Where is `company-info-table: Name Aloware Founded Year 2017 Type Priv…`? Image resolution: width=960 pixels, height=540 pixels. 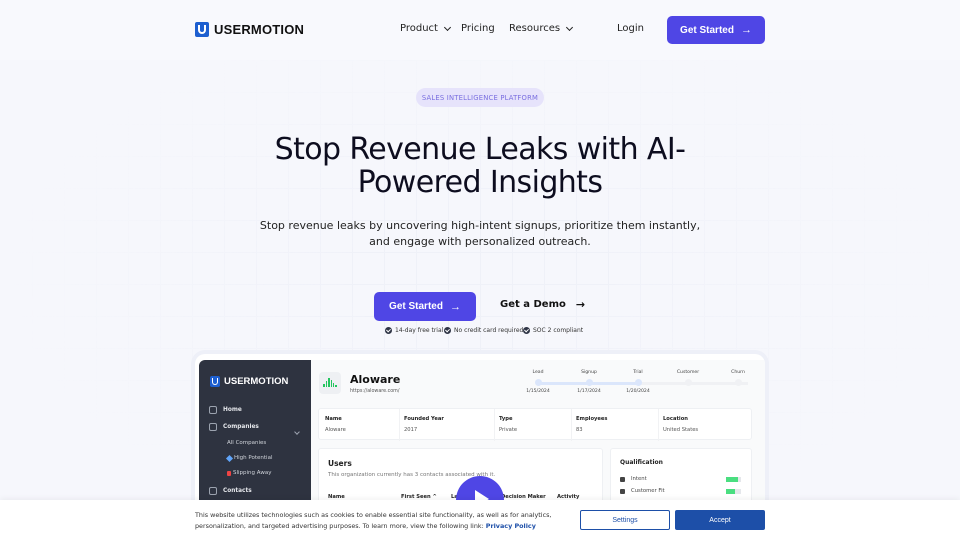
company-info-table: Name Aloware Founded Year 2017 Type Priv… is located at coordinates (535, 424).